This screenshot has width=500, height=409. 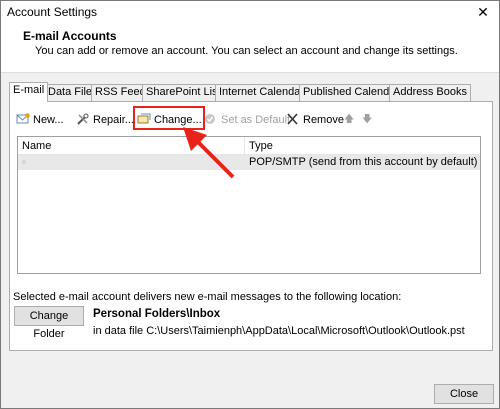 I want to click on arrow-up-icon: 🡅, so click(x=349, y=119).